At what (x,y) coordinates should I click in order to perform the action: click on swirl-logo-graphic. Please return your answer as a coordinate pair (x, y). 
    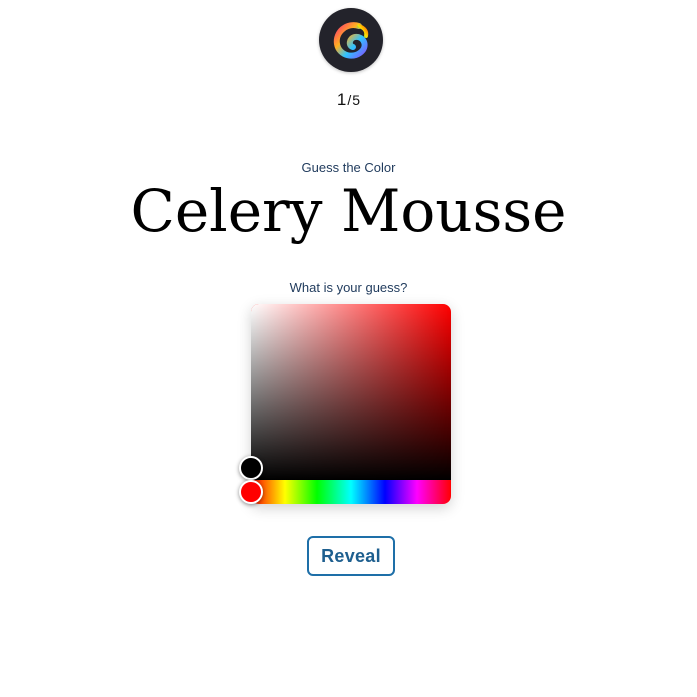
    Looking at the image, I should click on (351, 40).